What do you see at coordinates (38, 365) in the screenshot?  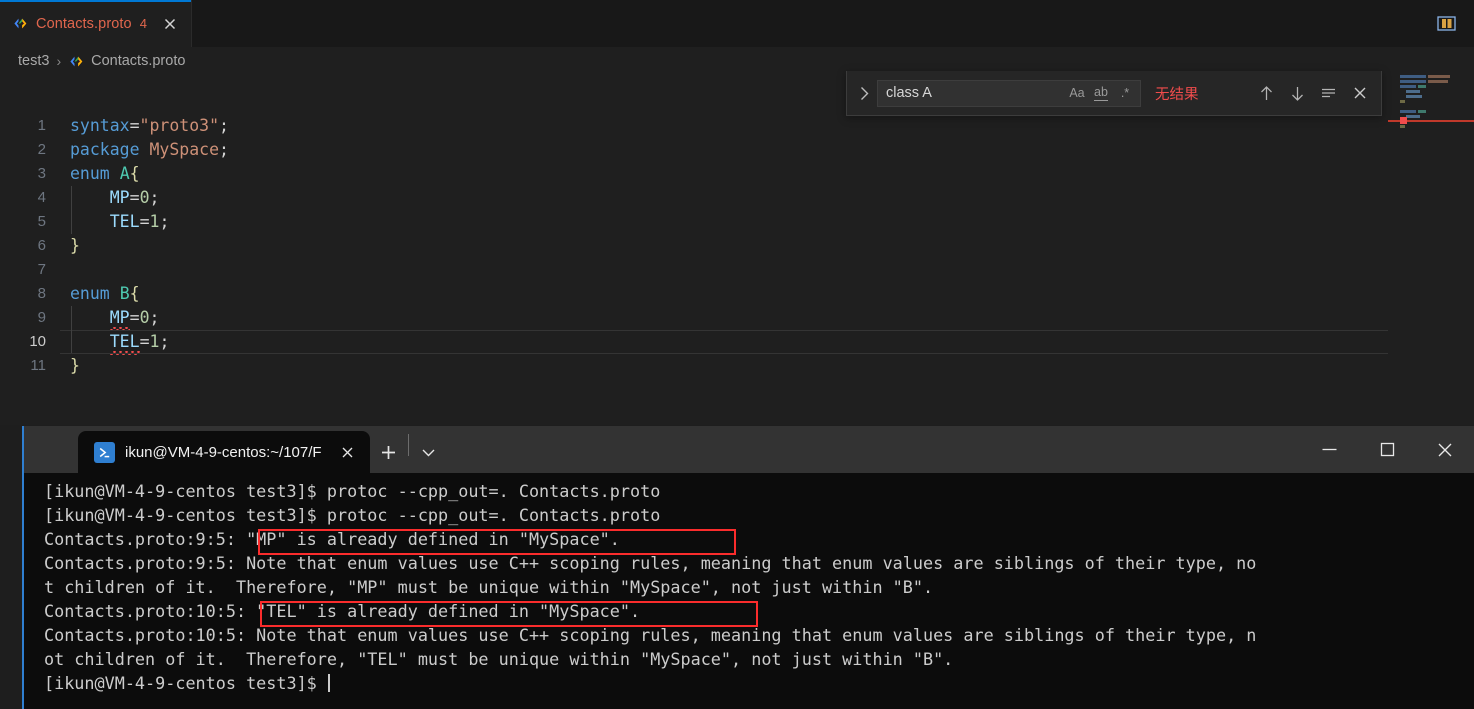 I see `line-number: 11` at bounding box center [38, 365].